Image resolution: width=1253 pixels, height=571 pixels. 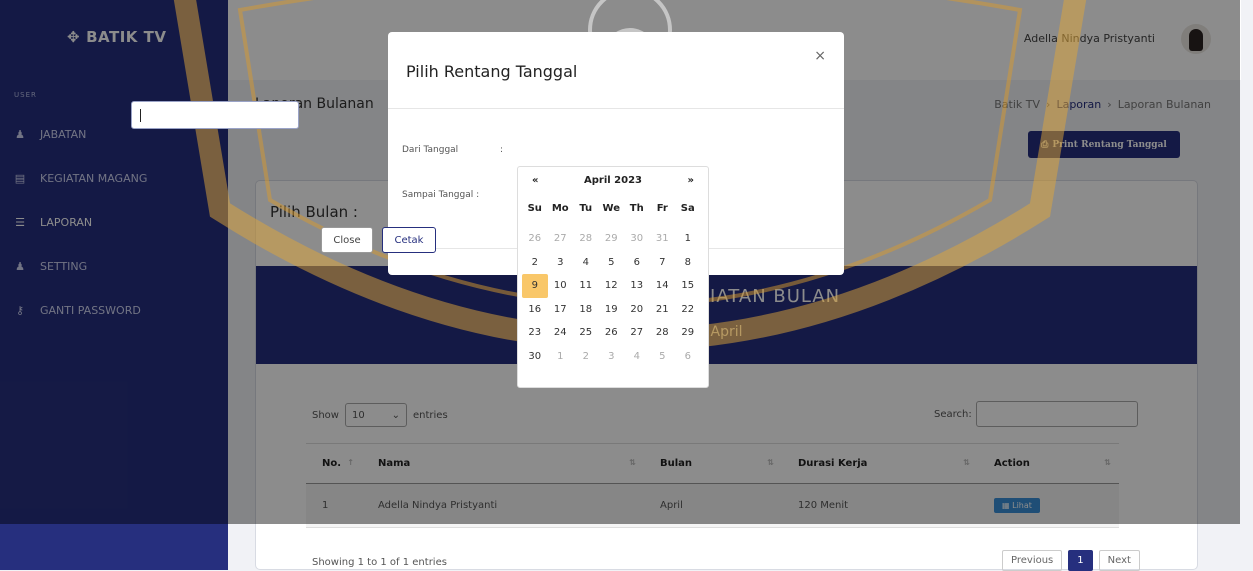 I want to click on datepicker-day: 7, so click(x=663, y=263).